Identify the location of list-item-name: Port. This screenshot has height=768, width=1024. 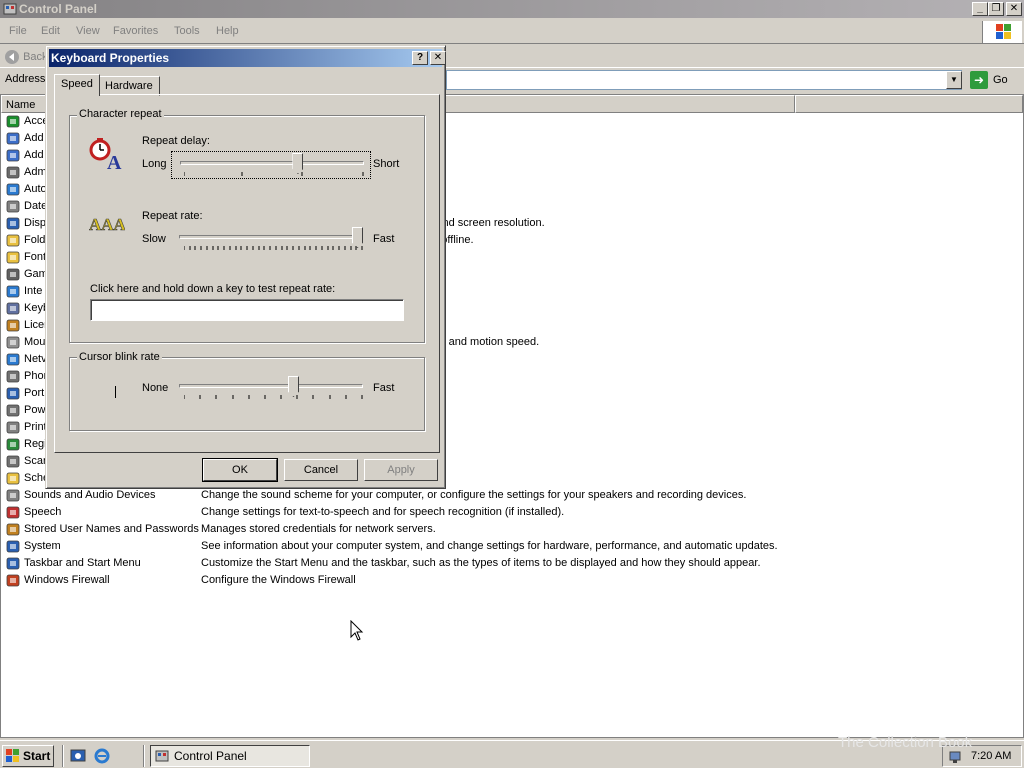
(34, 393).